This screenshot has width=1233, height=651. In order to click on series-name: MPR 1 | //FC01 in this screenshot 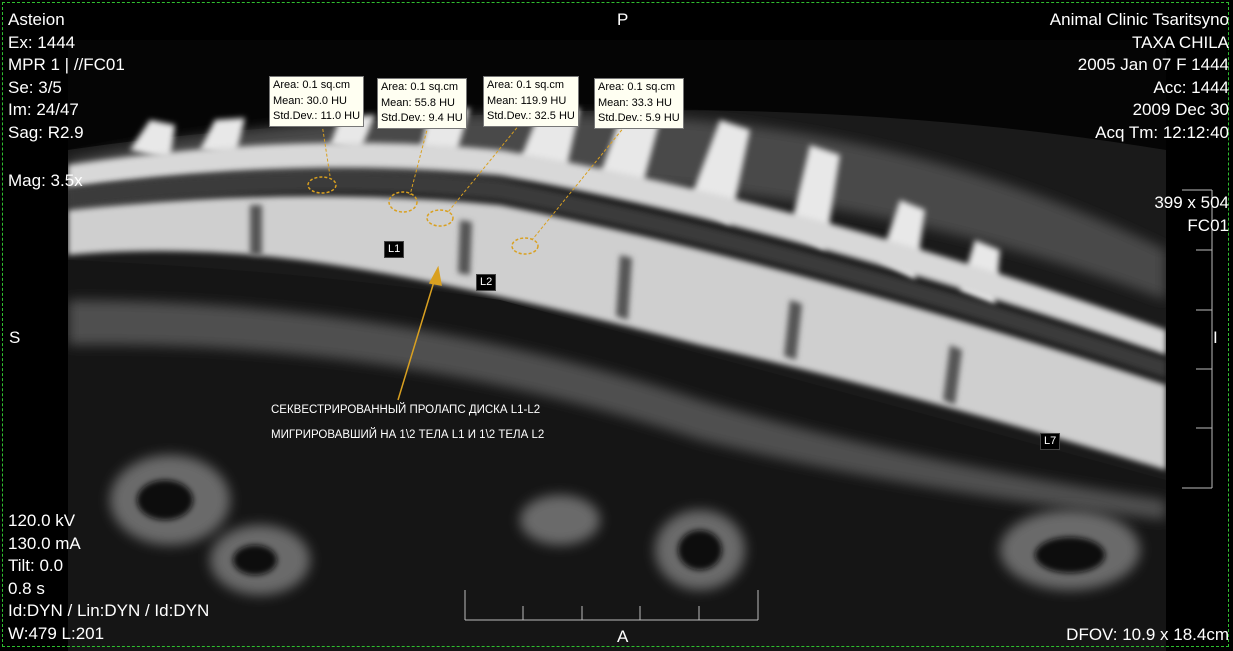, I will do `click(66, 64)`.